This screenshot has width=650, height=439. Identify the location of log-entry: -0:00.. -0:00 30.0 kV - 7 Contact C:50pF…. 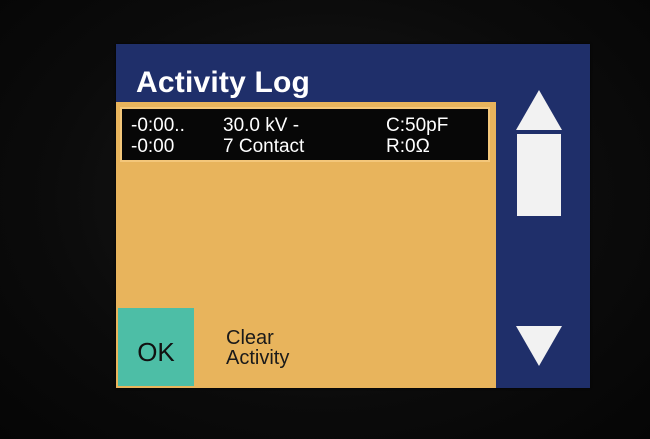
(305, 134).